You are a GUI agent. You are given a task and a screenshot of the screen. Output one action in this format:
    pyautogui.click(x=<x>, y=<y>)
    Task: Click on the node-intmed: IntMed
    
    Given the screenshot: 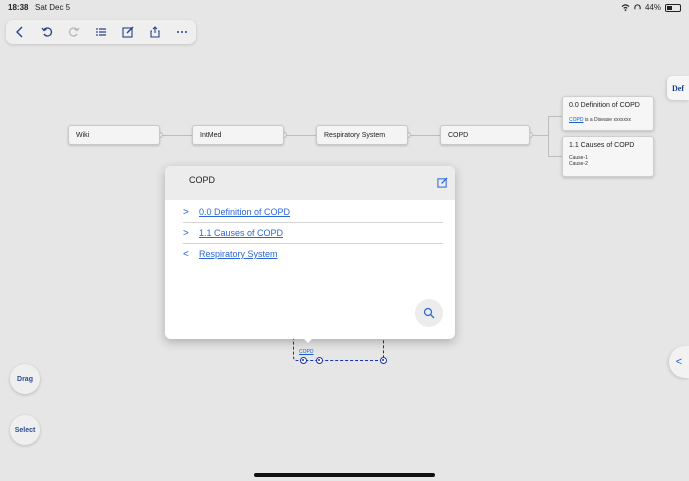 What is the action you would take?
    pyautogui.click(x=238, y=135)
    